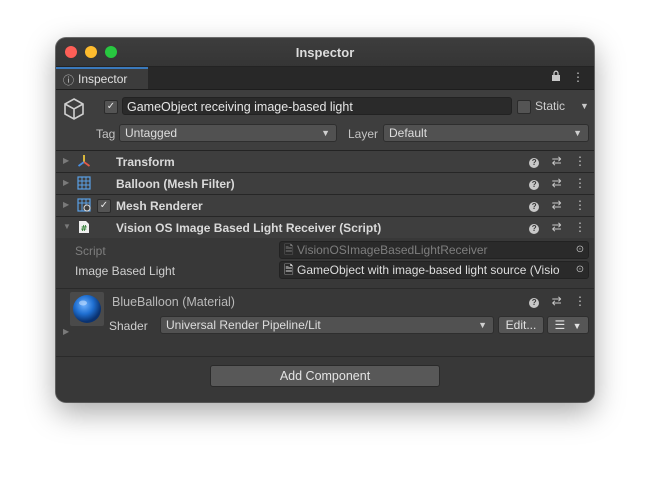 Image resolution: width=650 pixels, height=477 pixels. I want to click on window-title: Inspector, so click(325, 52).